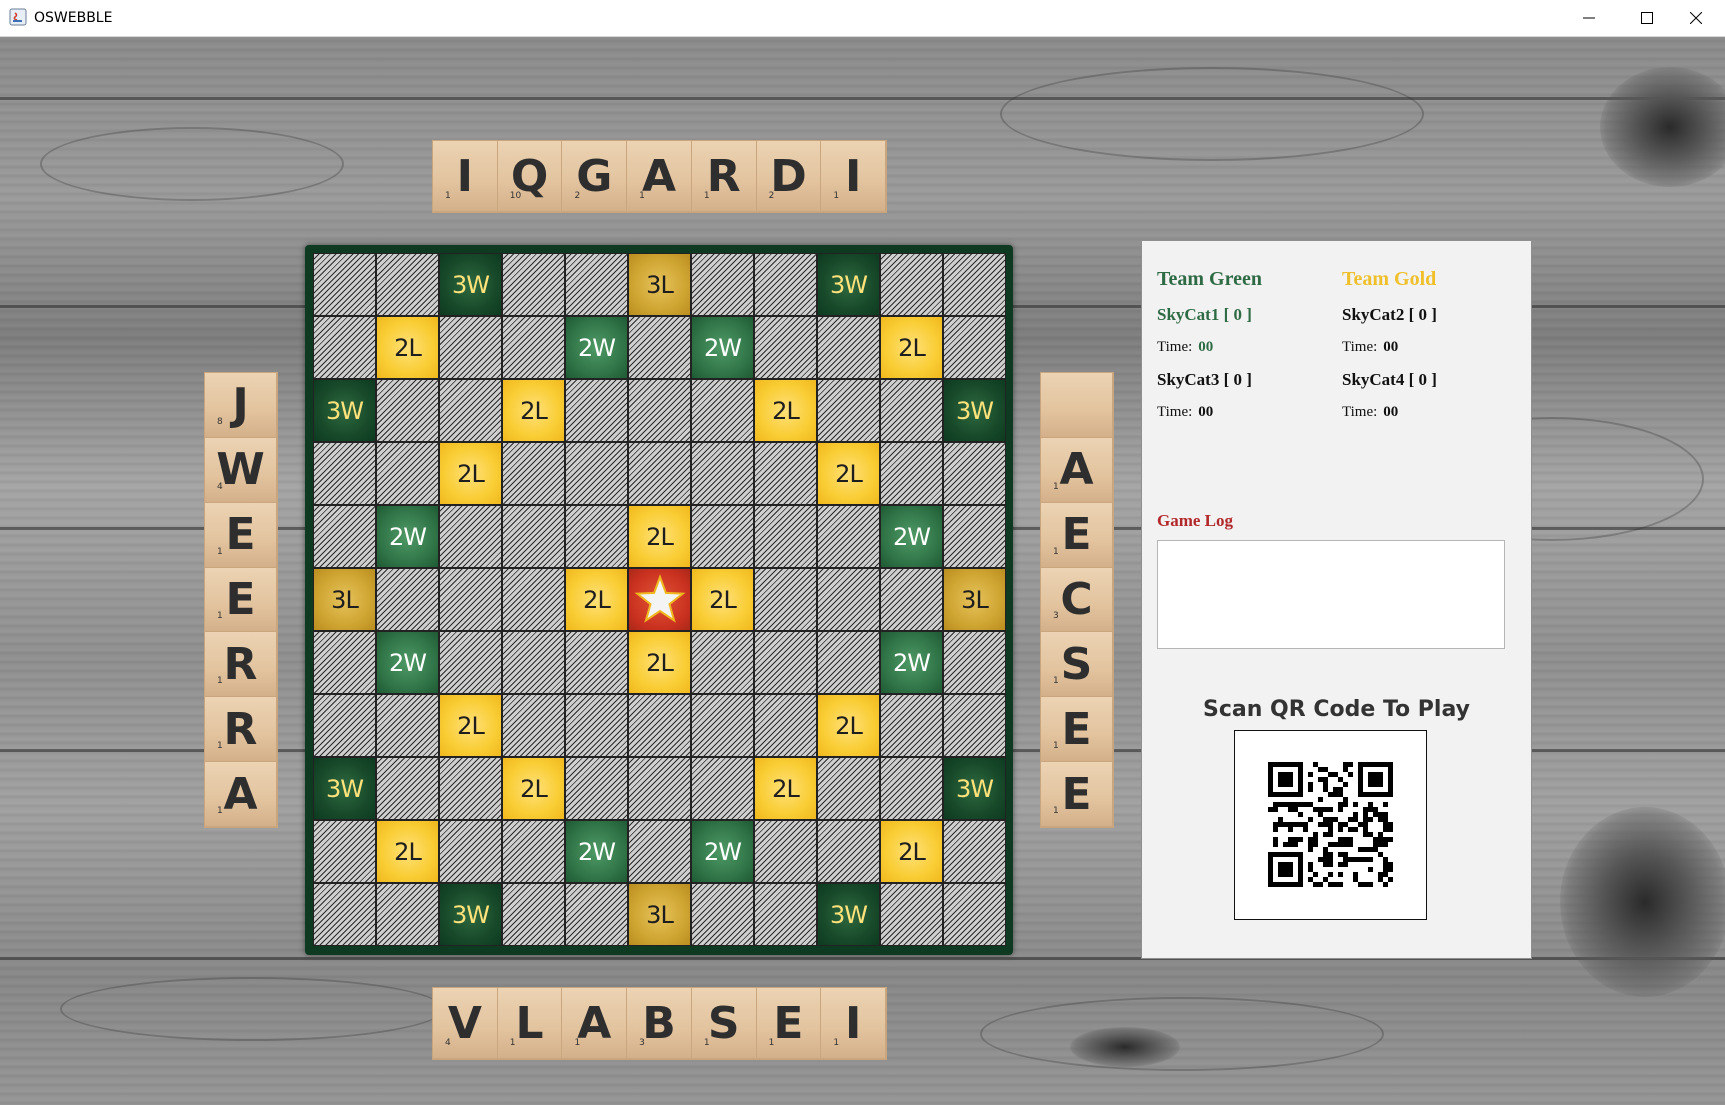 The height and width of the screenshot is (1105, 1725). I want to click on center-star-square, so click(659, 599).